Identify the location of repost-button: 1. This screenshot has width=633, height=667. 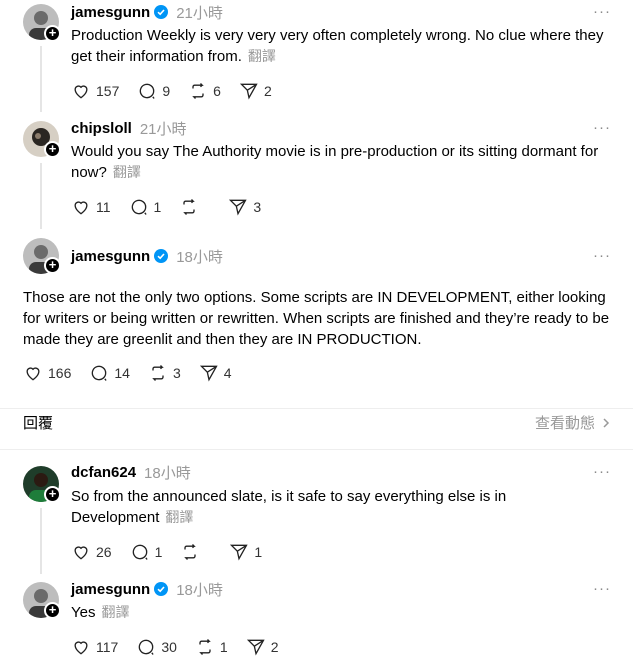
(211, 647).